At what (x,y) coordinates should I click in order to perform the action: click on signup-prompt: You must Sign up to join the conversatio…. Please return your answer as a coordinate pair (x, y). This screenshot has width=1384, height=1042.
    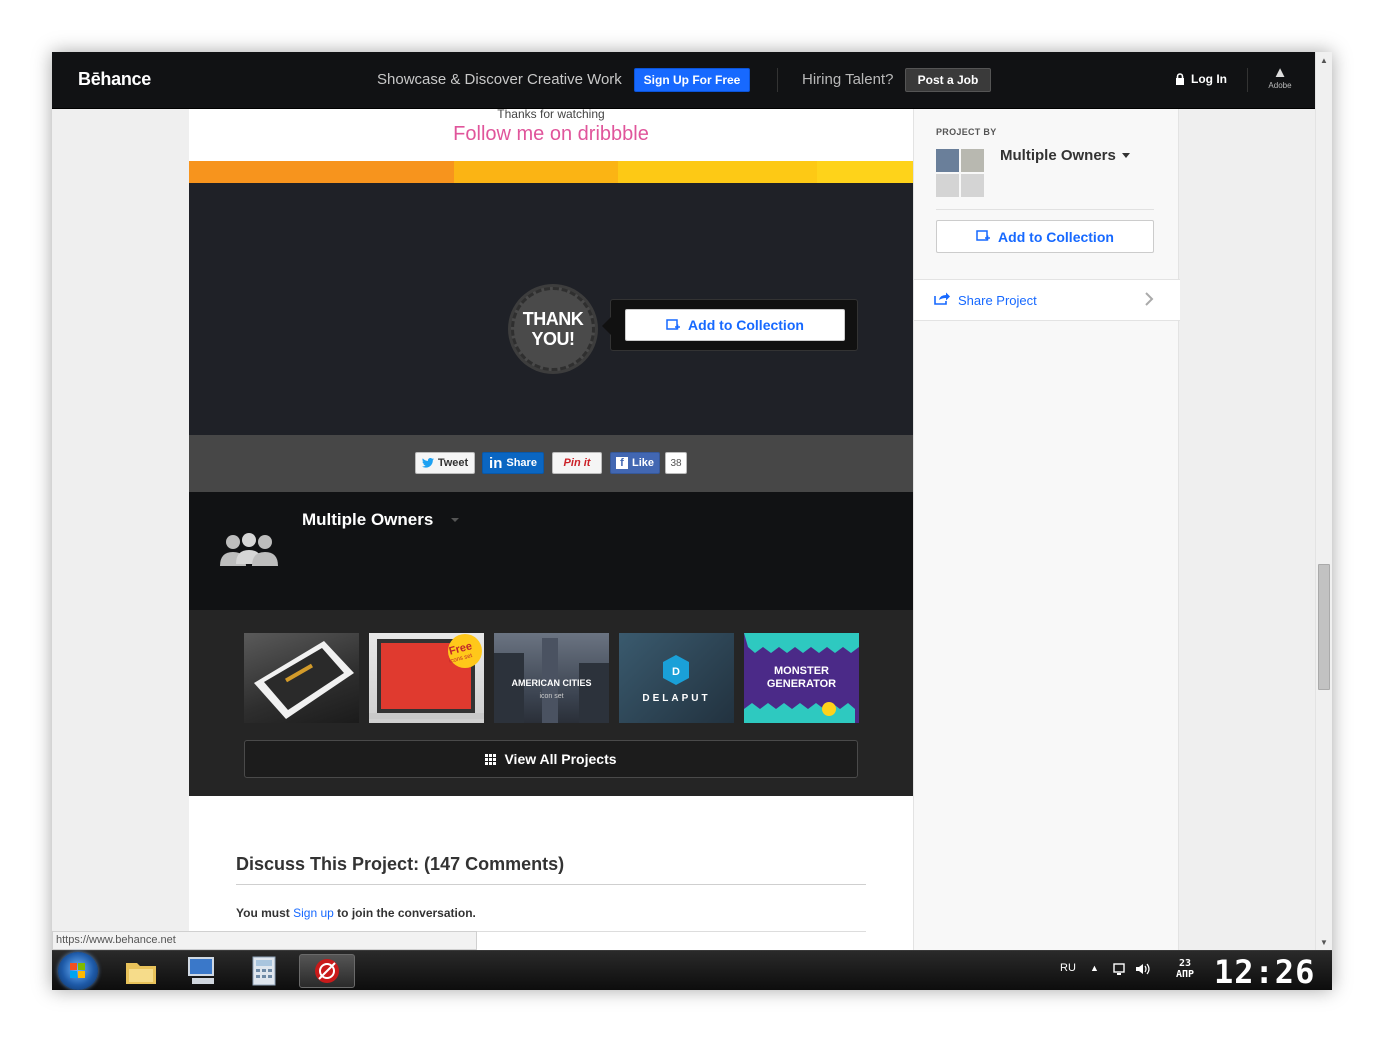
    Looking at the image, I should click on (356, 913).